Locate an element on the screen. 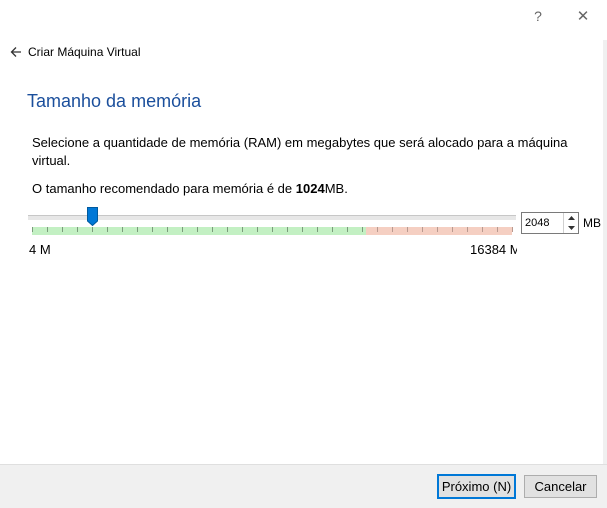 This screenshot has height=508, width=607. page-title: Tamanho da memória is located at coordinates (114, 101).